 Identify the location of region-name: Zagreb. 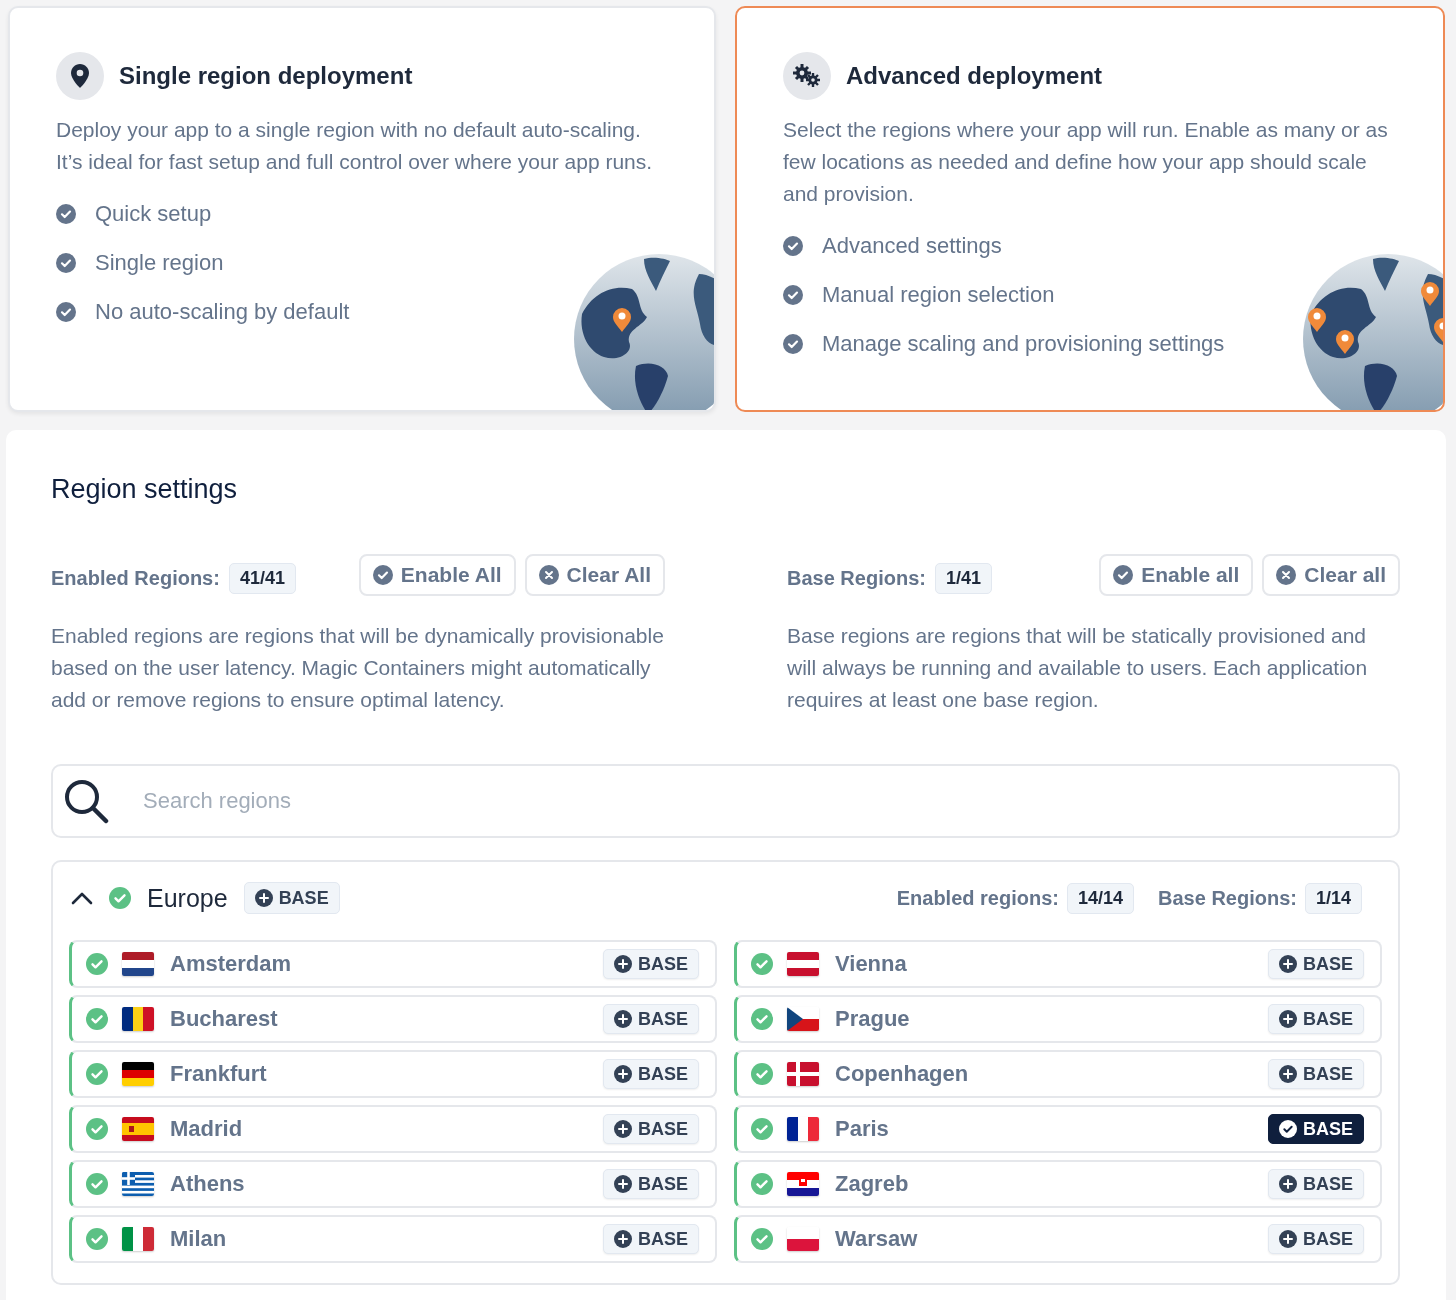
(872, 1184).